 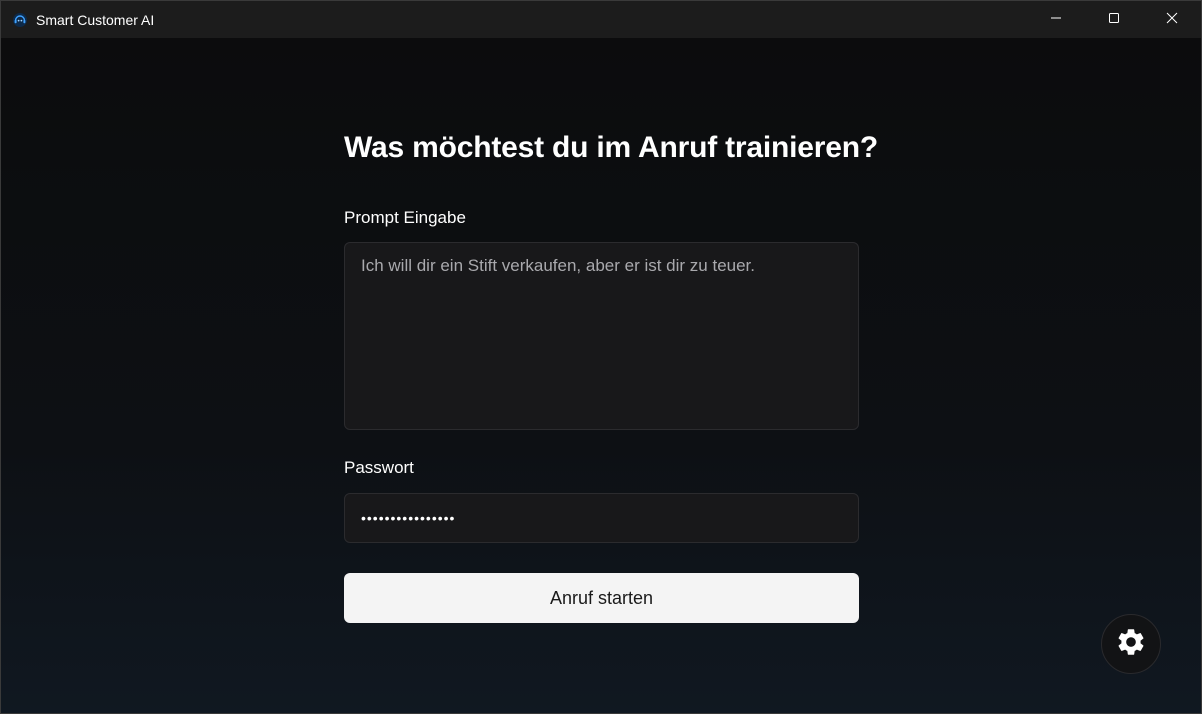 I want to click on close-icon, so click(x=1172, y=20).